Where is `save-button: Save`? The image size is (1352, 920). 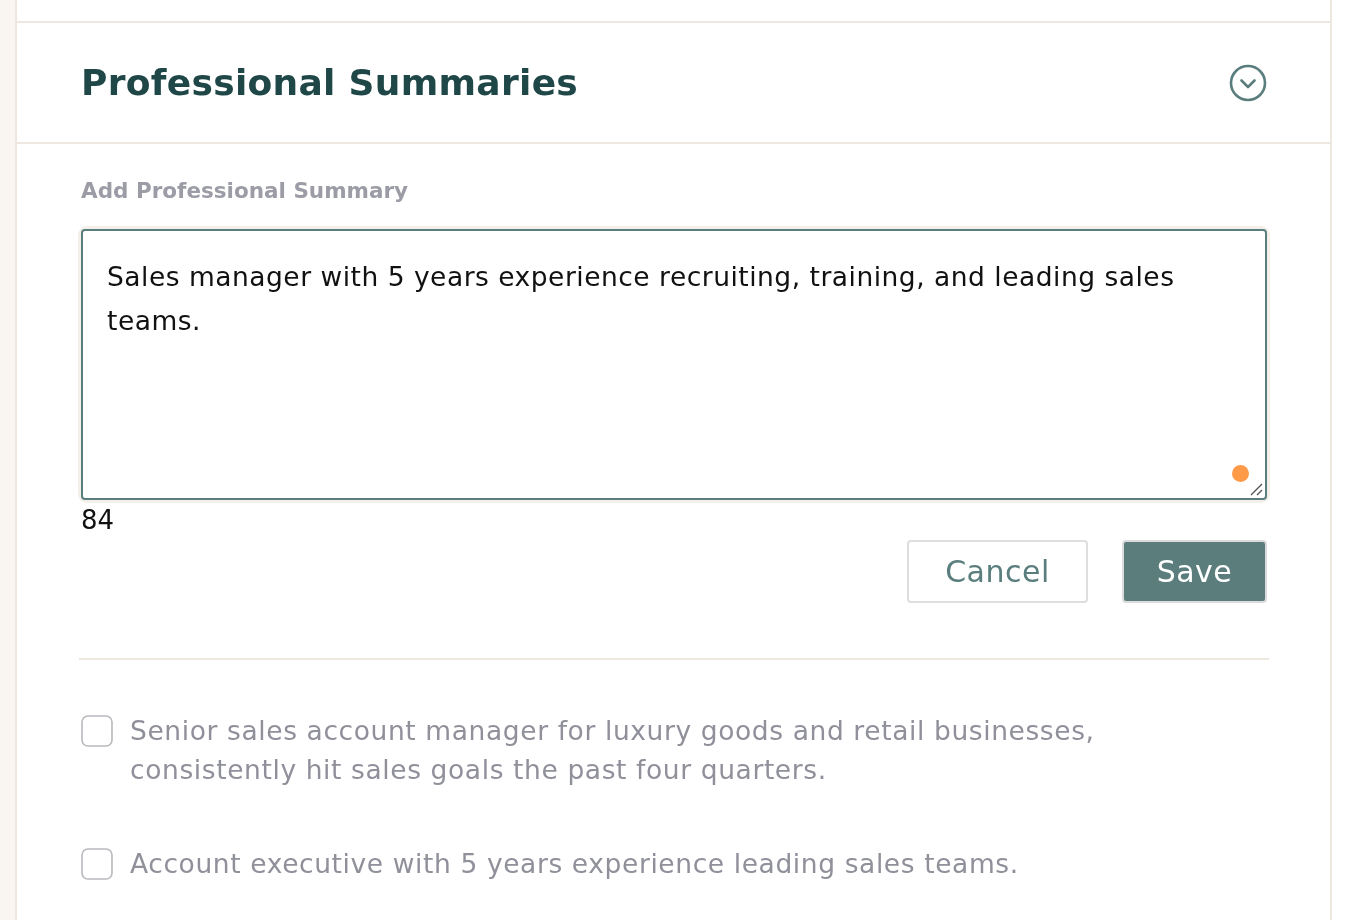
save-button: Save is located at coordinates (1194, 571).